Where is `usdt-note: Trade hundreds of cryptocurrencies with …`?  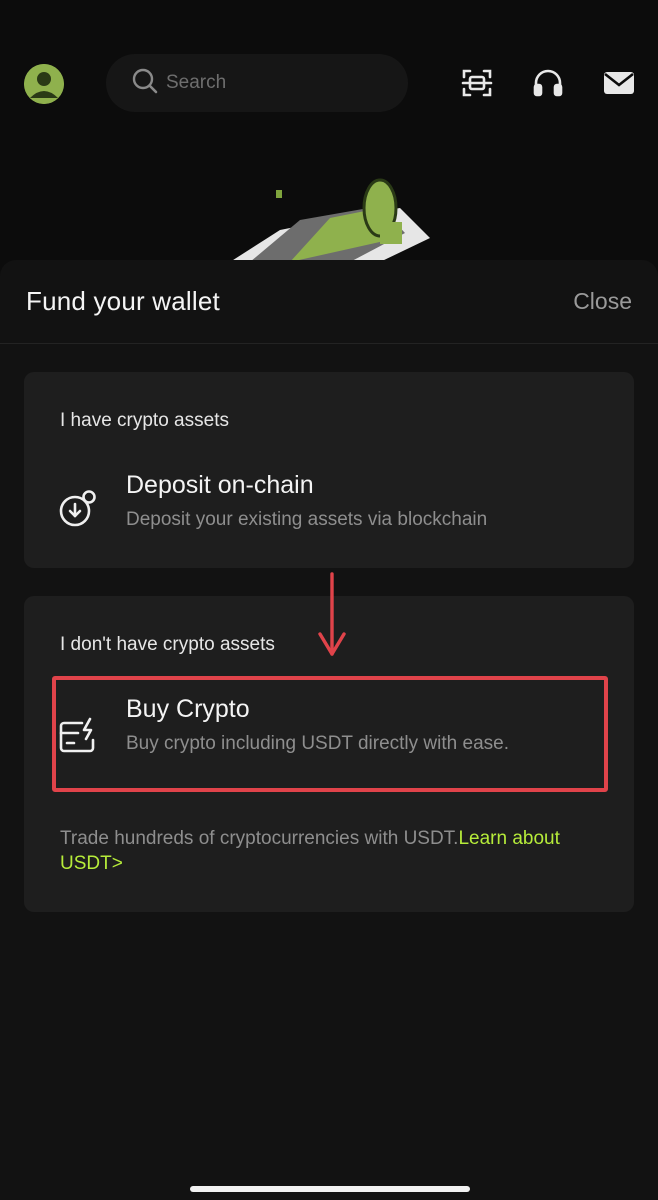
usdt-note: Trade hundreds of cryptocurrencies with … is located at coordinates (330, 851).